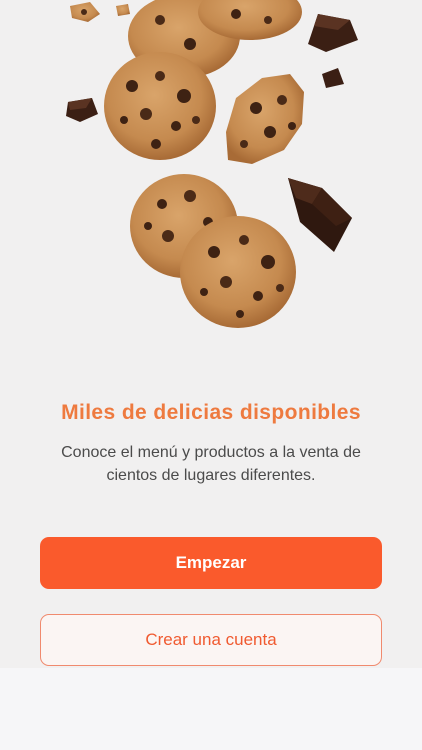  I want to click on cookie-bottom-icon, so click(238, 272).